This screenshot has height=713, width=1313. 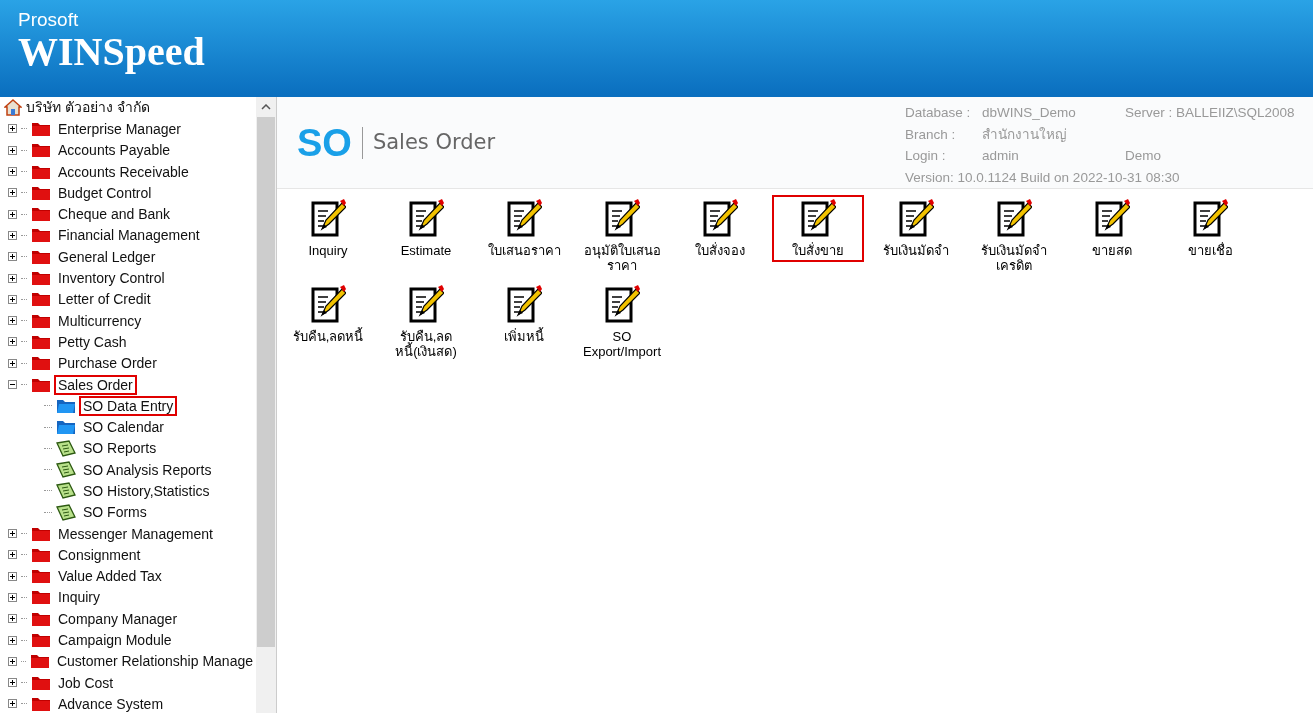 What do you see at coordinates (1029, 113) in the screenshot?
I see `info-value: dbWINS_Demo` at bounding box center [1029, 113].